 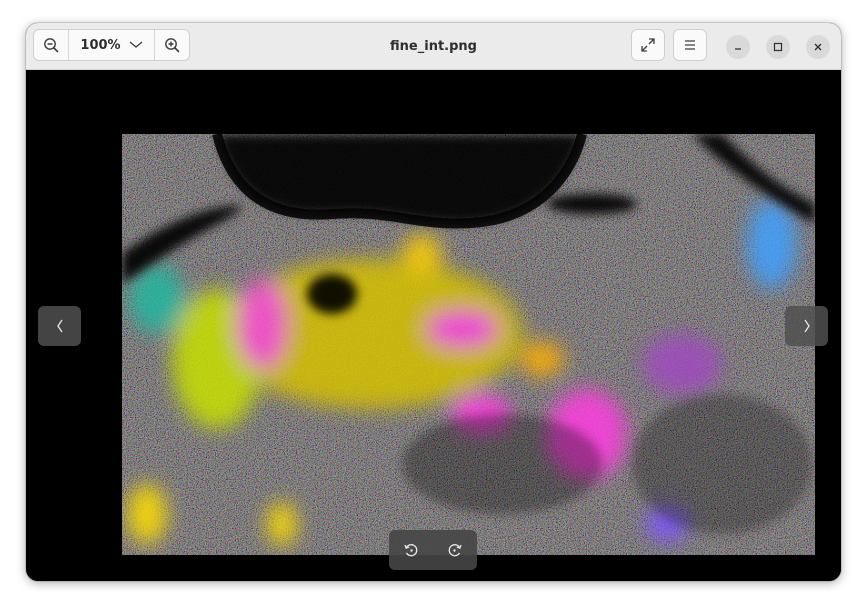 What do you see at coordinates (433, 46) in the screenshot?
I see `headerbar: 100% fine_int.png` at bounding box center [433, 46].